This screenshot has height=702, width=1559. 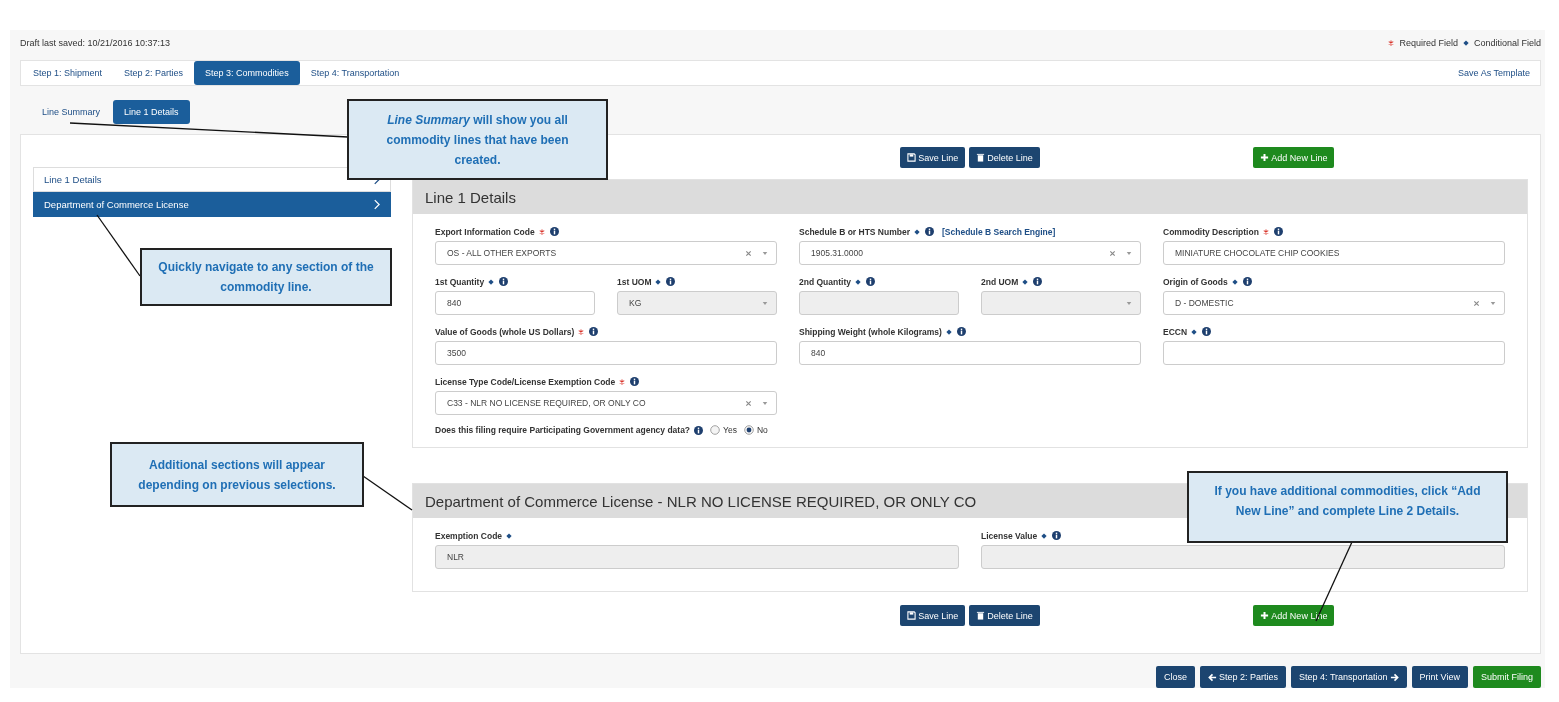 I want to click on line-tab: Line 1 Details, so click(x=151, y=112).